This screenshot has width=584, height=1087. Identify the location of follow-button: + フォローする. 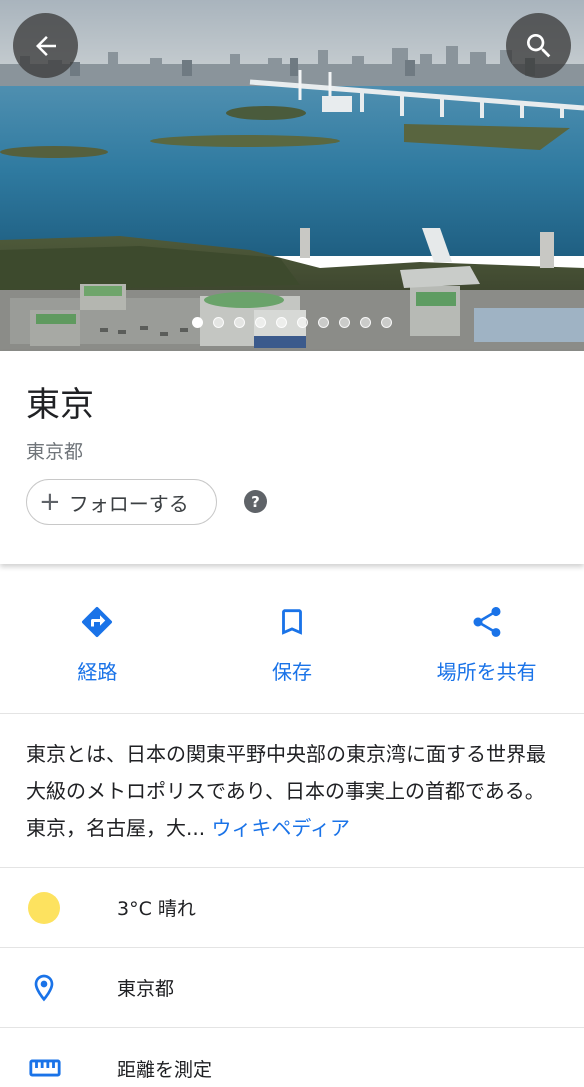
(121, 502).